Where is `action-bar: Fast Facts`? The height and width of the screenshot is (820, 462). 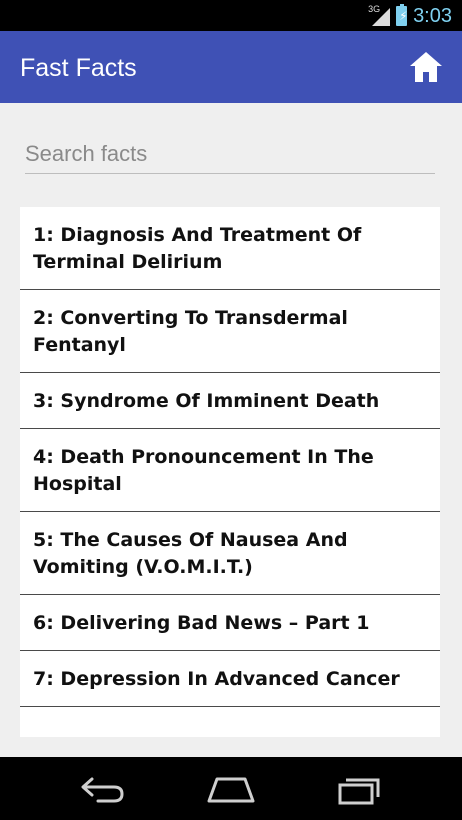 action-bar: Fast Facts is located at coordinates (231, 67).